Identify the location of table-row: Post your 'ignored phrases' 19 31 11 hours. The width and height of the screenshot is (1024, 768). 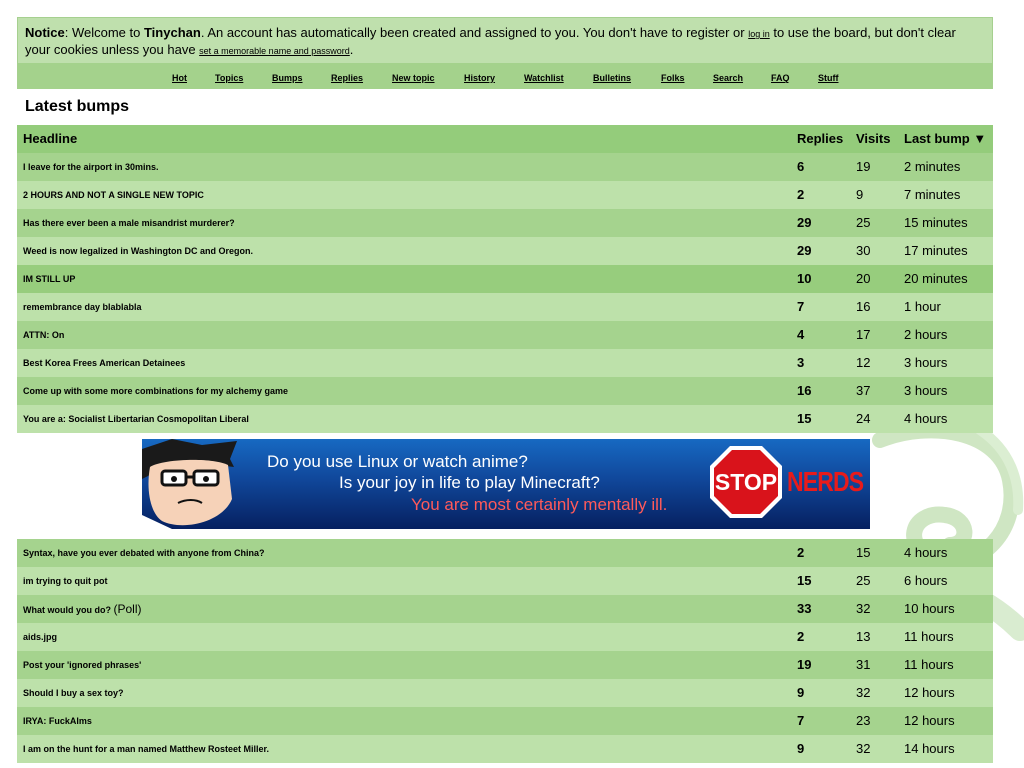
(505, 665).